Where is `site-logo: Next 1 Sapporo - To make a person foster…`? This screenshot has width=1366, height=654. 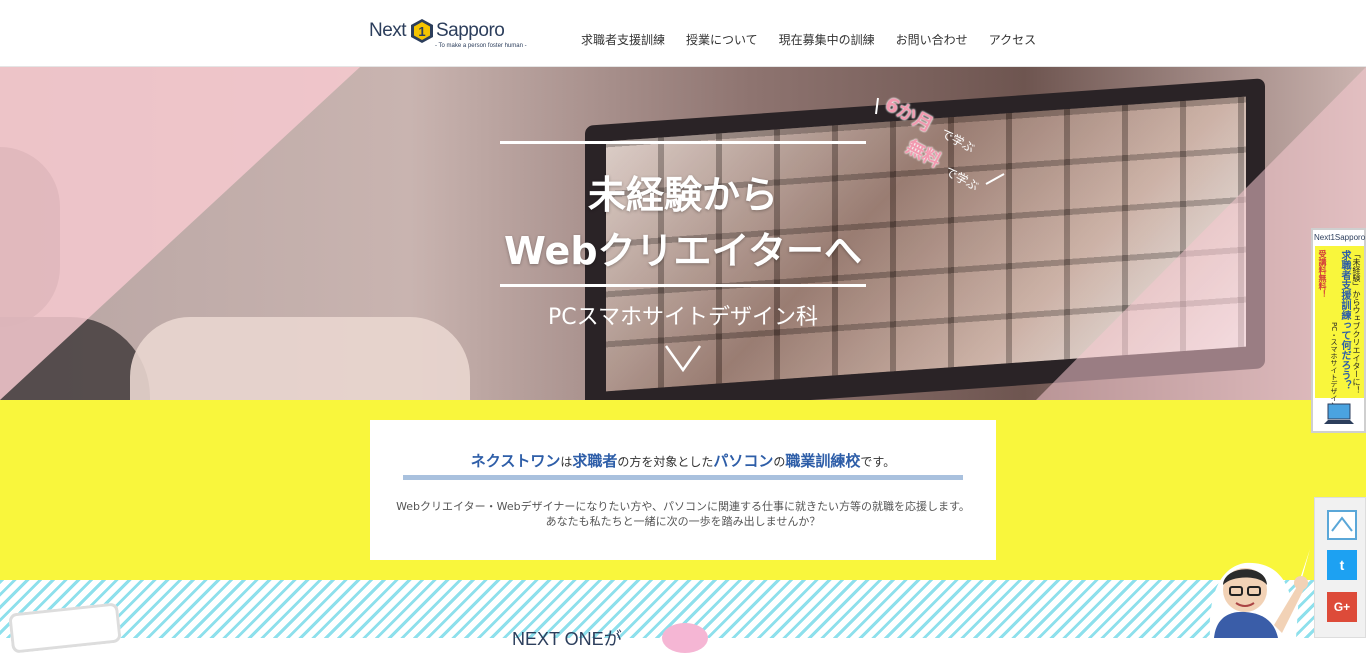
site-logo: Next 1 Sapporo - To make a person foster… is located at coordinates (448, 35).